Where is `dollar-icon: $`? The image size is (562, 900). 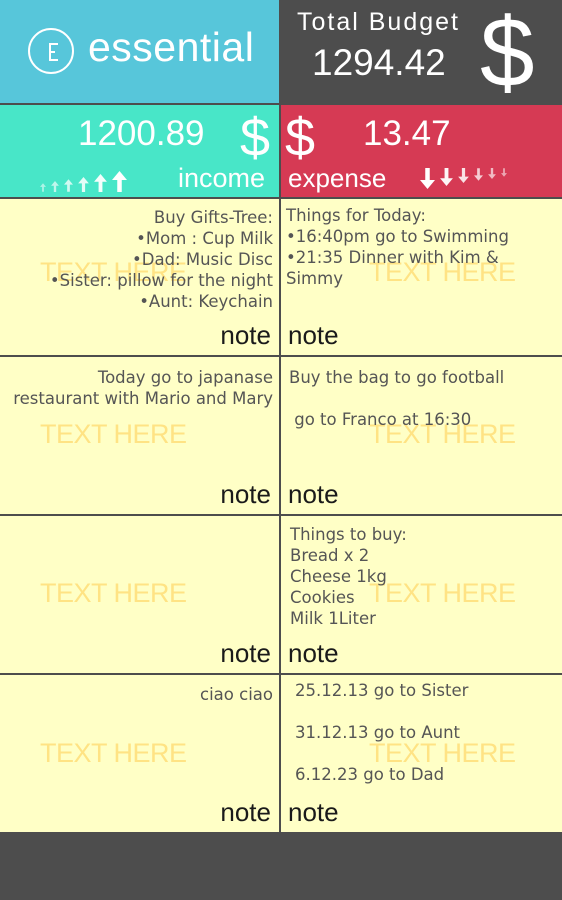 dollar-icon: $ is located at coordinates (507, 53).